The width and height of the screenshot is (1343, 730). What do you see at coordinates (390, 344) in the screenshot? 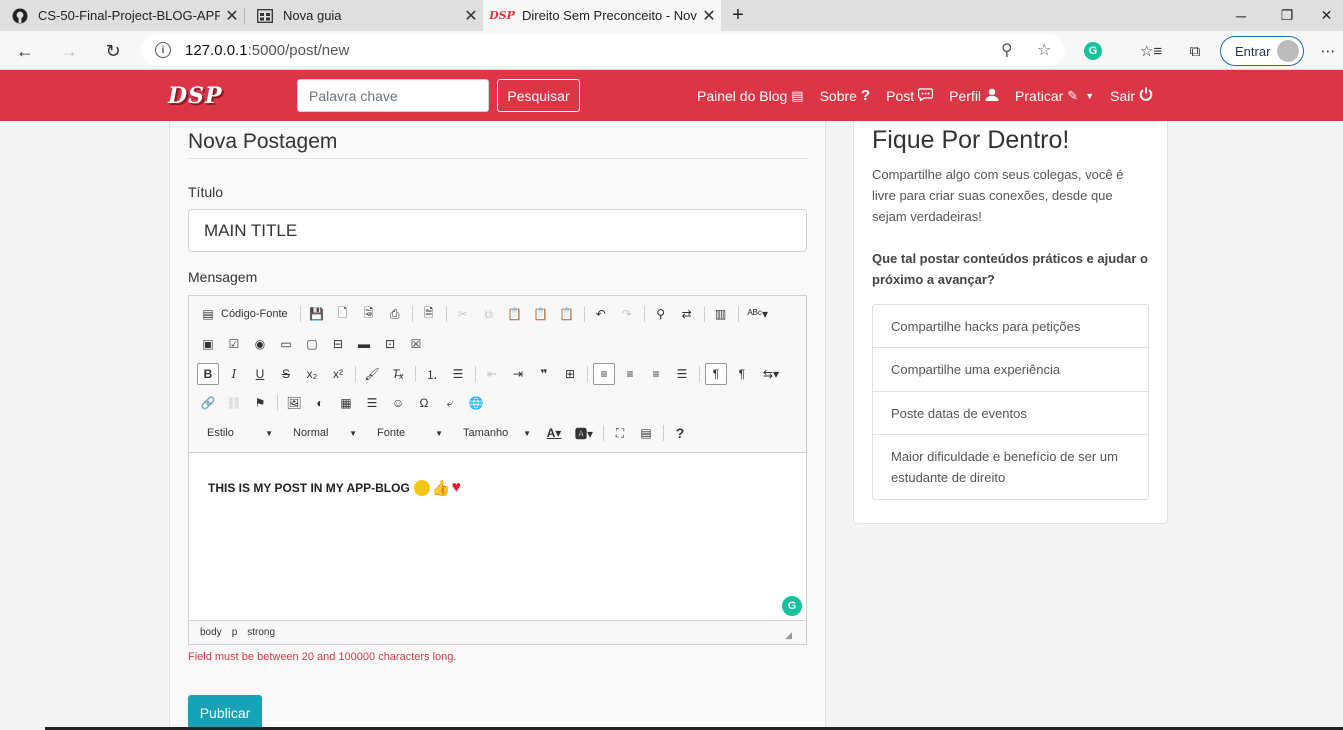
I see `image-button-icon: ⊡` at bounding box center [390, 344].